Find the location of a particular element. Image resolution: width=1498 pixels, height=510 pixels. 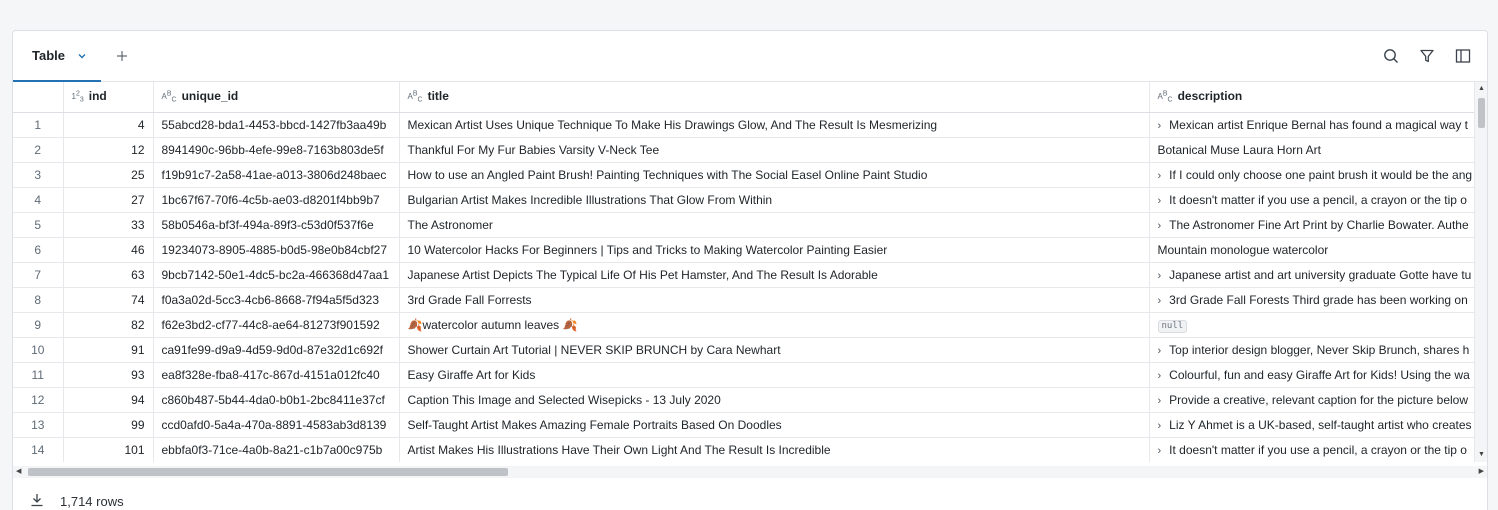

row-number-cell: 4 is located at coordinates (38, 200).